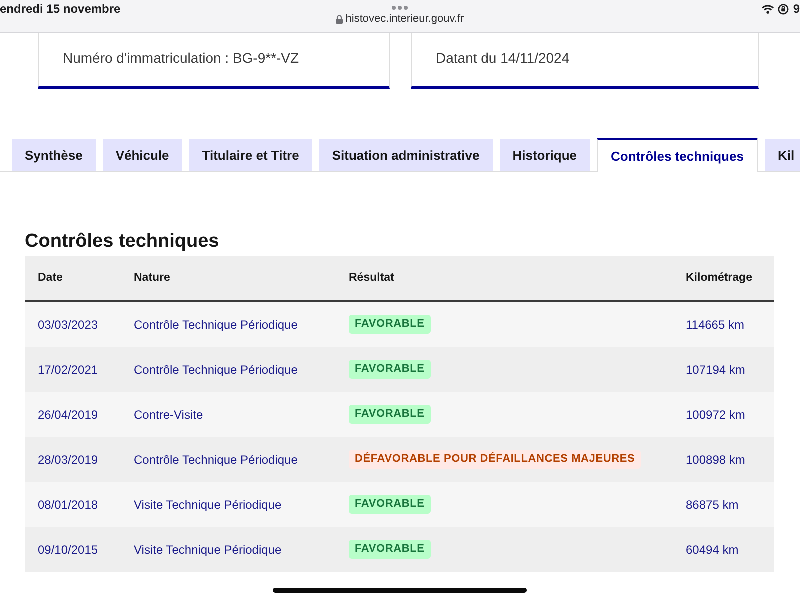  What do you see at coordinates (796, 9) in the screenshot?
I see `battery-percent: 9` at bounding box center [796, 9].